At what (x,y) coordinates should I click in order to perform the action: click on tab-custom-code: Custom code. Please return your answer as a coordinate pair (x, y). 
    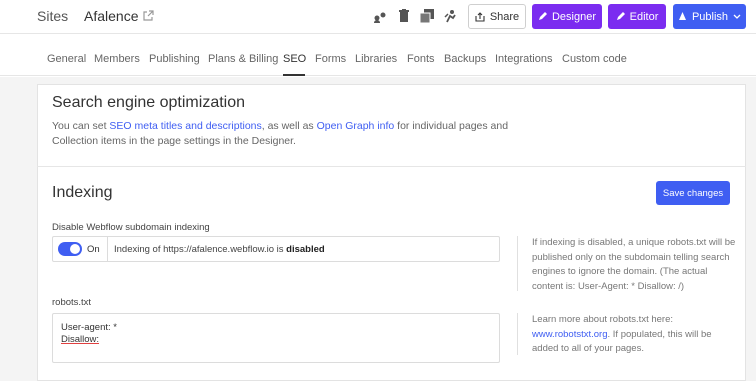
    Looking at the image, I should click on (594, 59).